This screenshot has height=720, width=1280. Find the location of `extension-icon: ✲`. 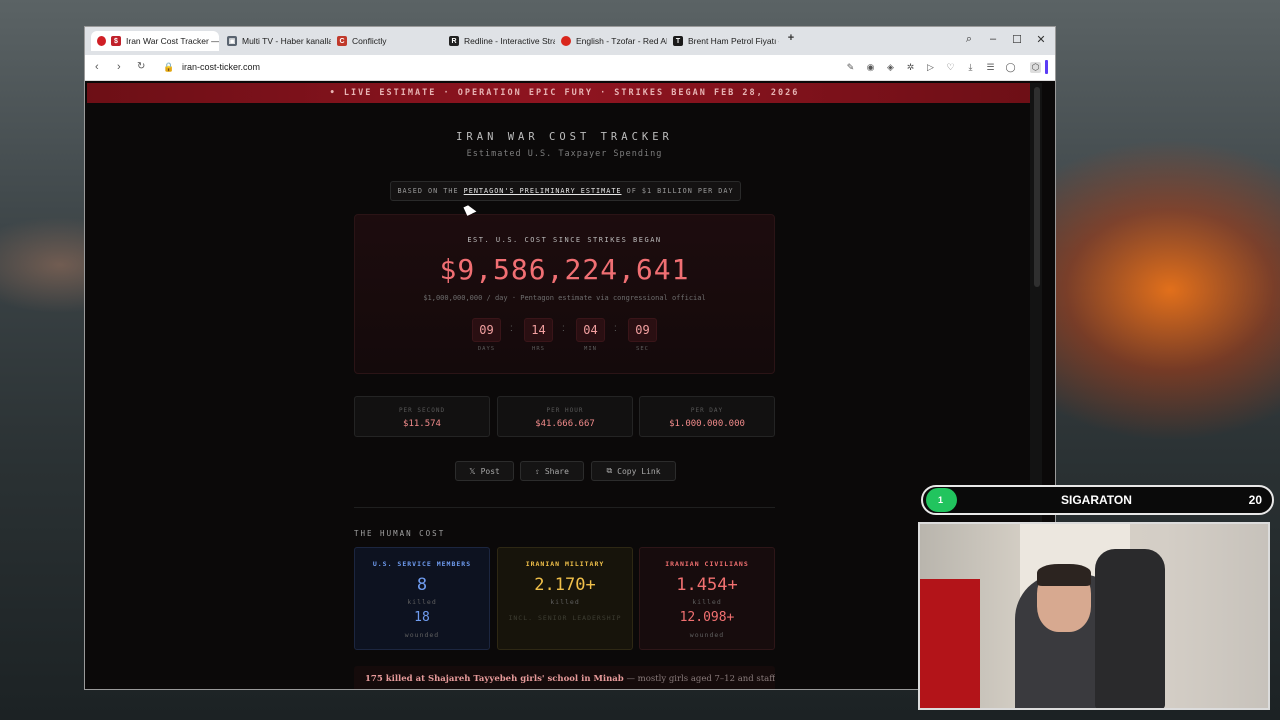

extension-icon: ✲ is located at coordinates (910, 67).